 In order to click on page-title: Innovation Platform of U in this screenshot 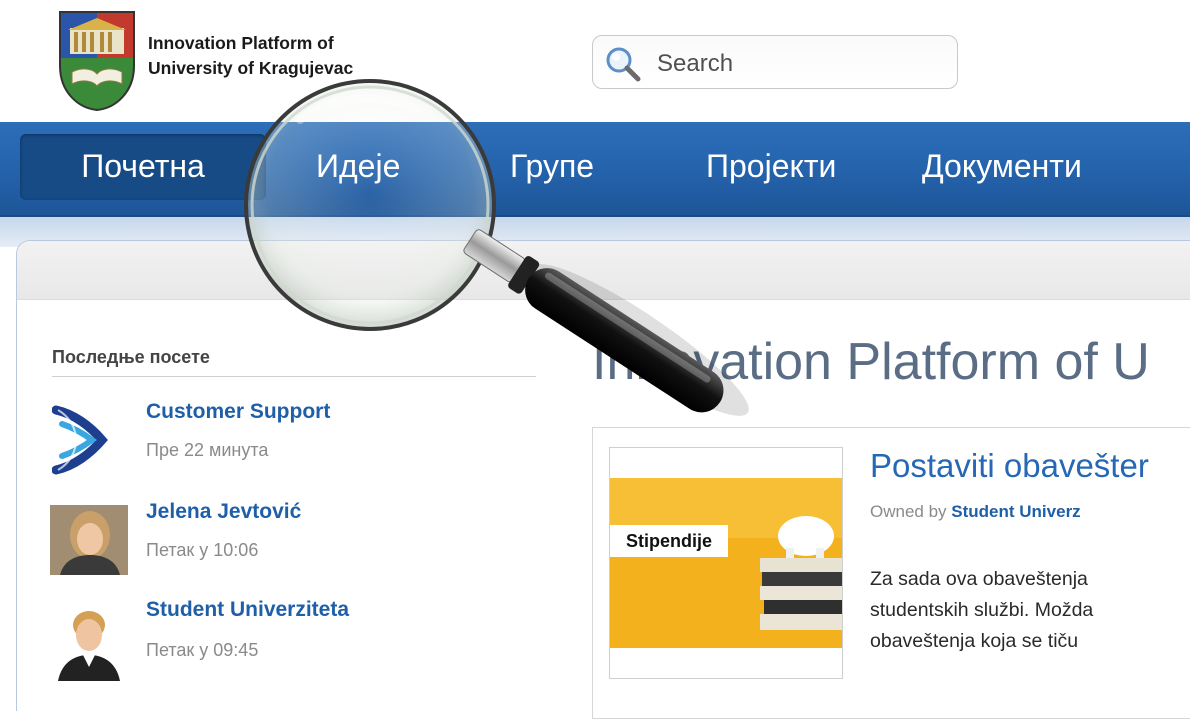, I will do `click(871, 362)`.